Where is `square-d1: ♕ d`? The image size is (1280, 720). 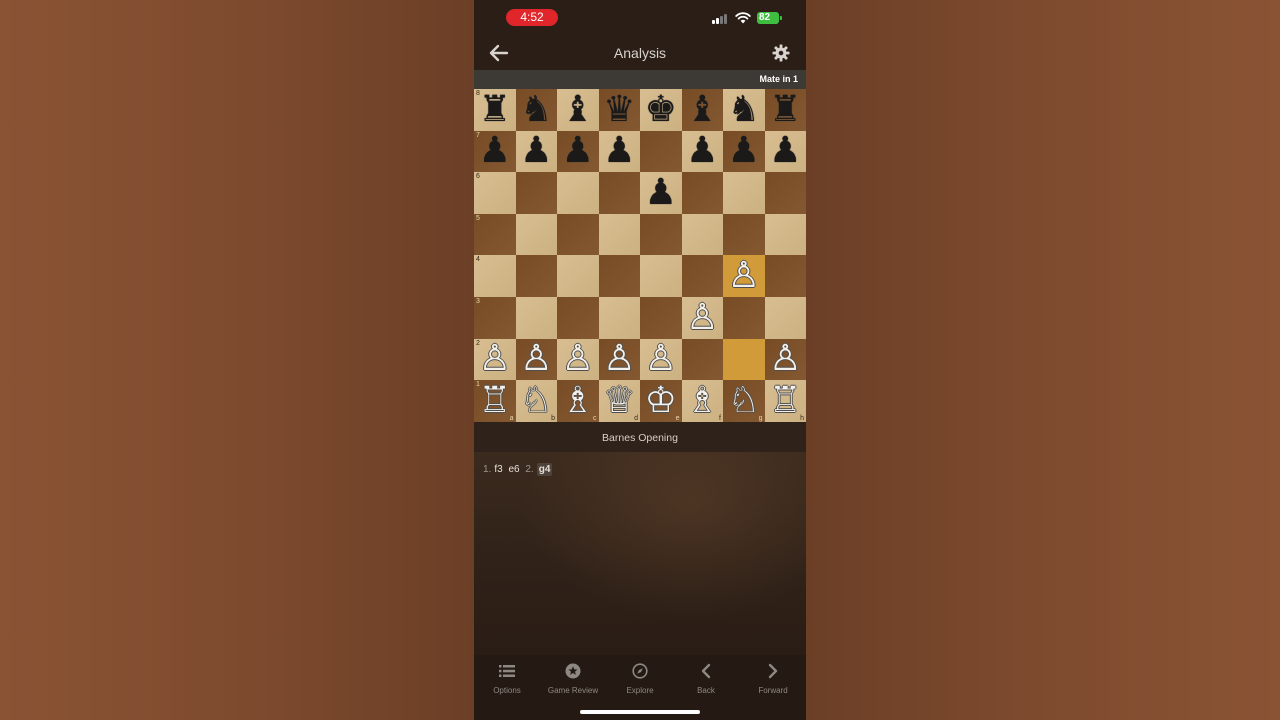
square-d1: ♕ d is located at coordinates (619, 401).